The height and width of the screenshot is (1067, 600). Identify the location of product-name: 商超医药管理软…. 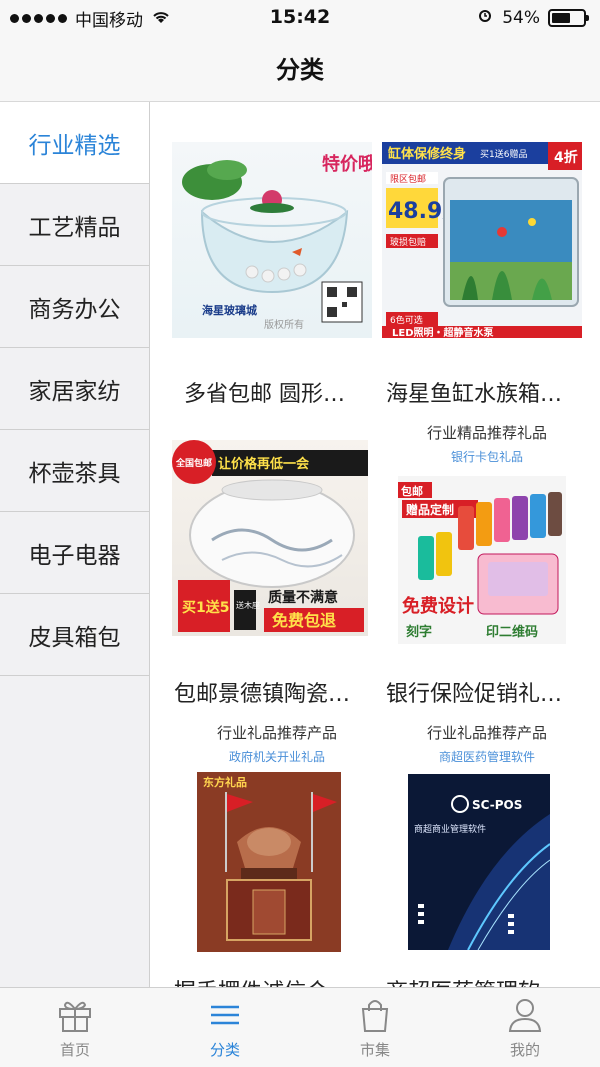
(493, 980).